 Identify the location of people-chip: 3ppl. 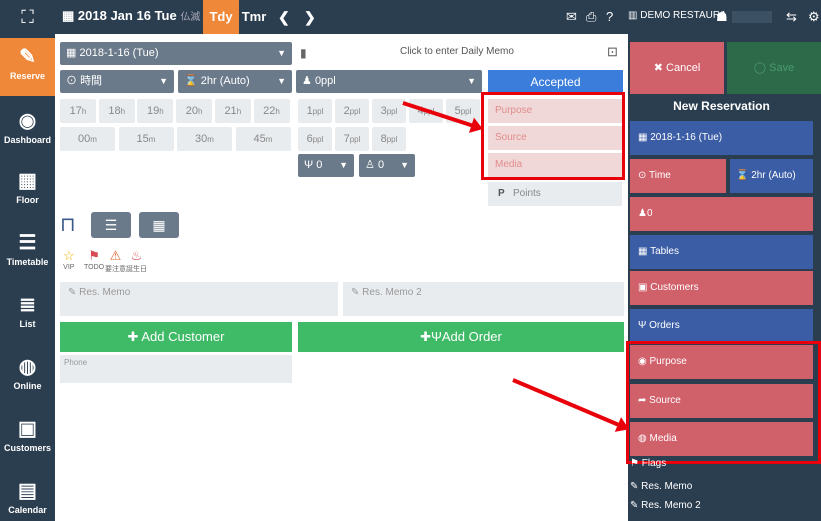
(389, 111).